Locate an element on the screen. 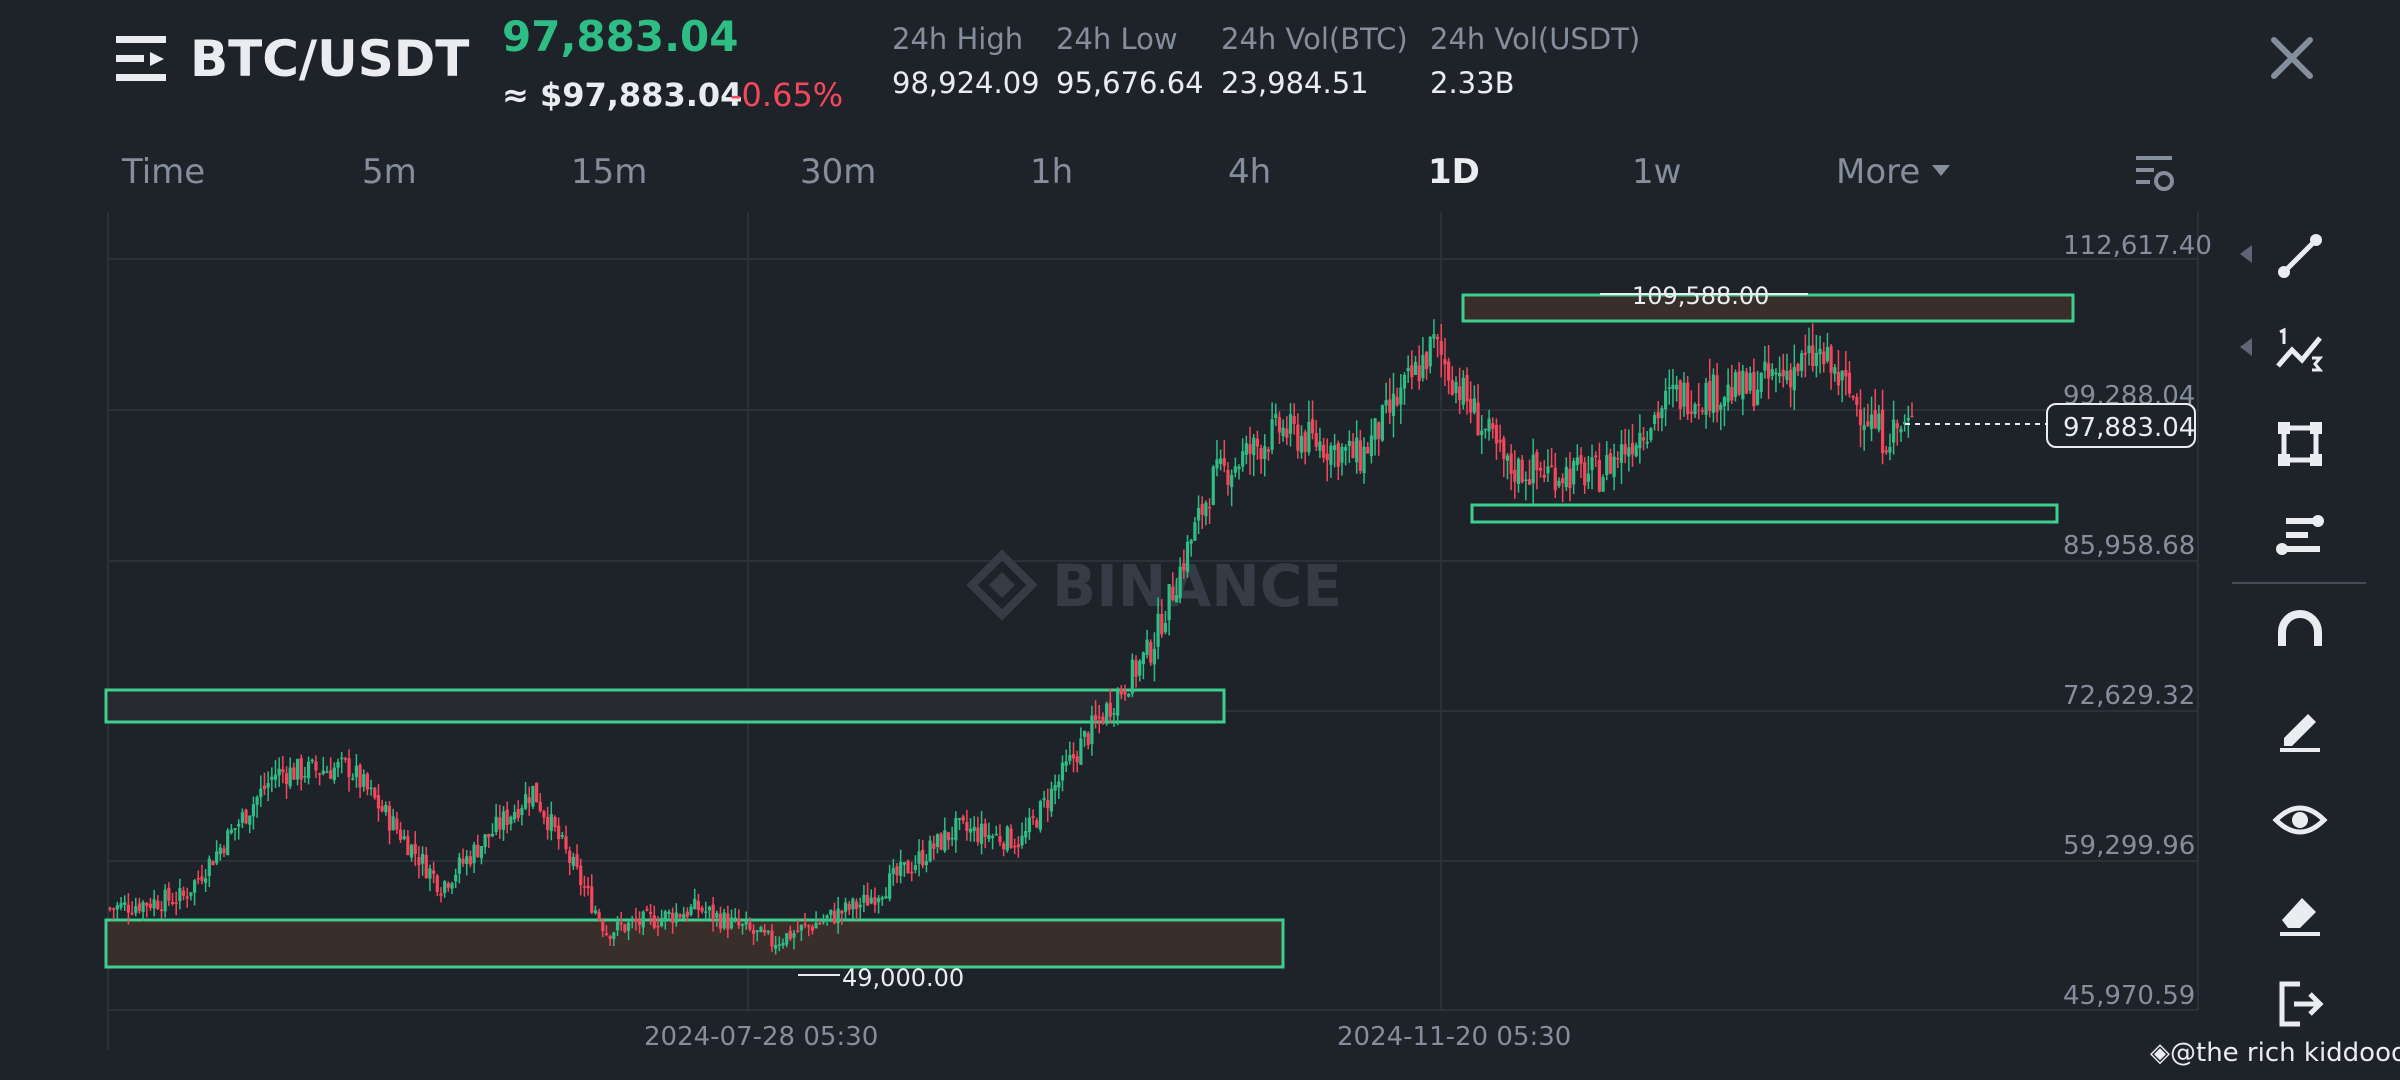 This screenshot has height=1080, width=2400. pencil-icon is located at coordinates (2300, 728).